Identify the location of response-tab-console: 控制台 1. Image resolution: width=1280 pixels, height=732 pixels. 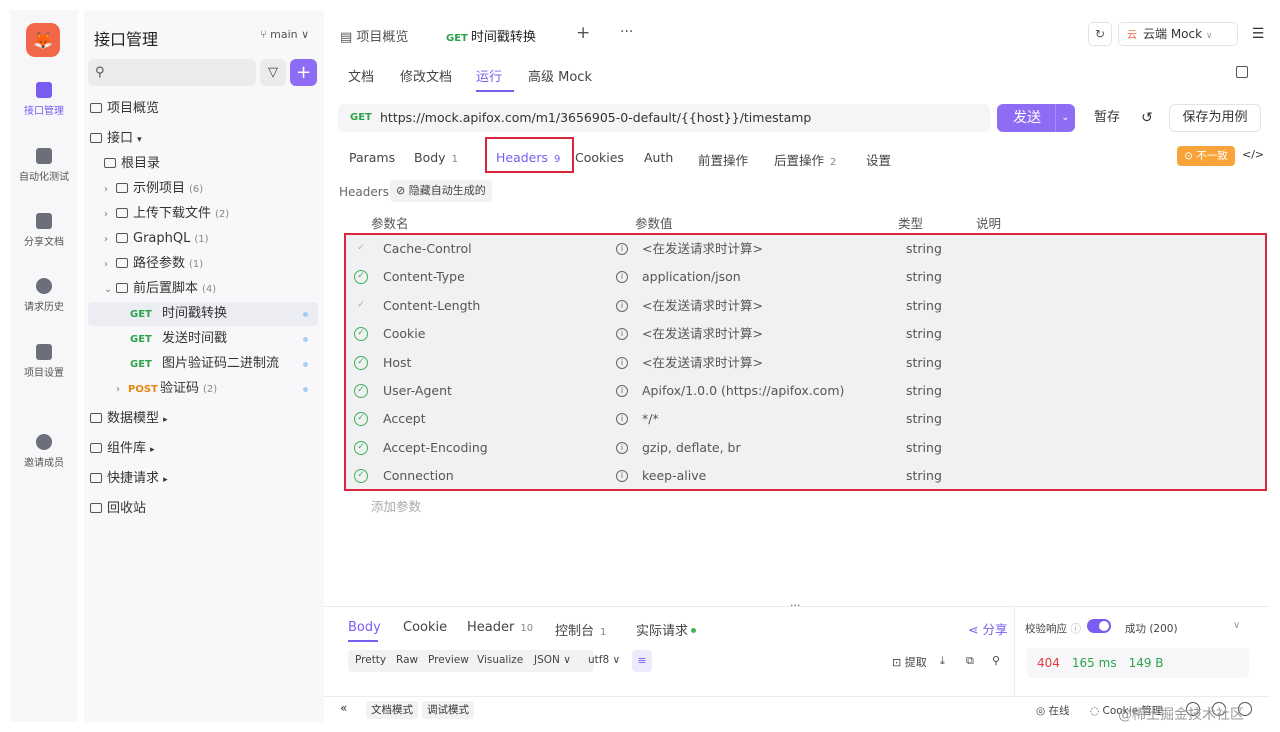
(580, 629).